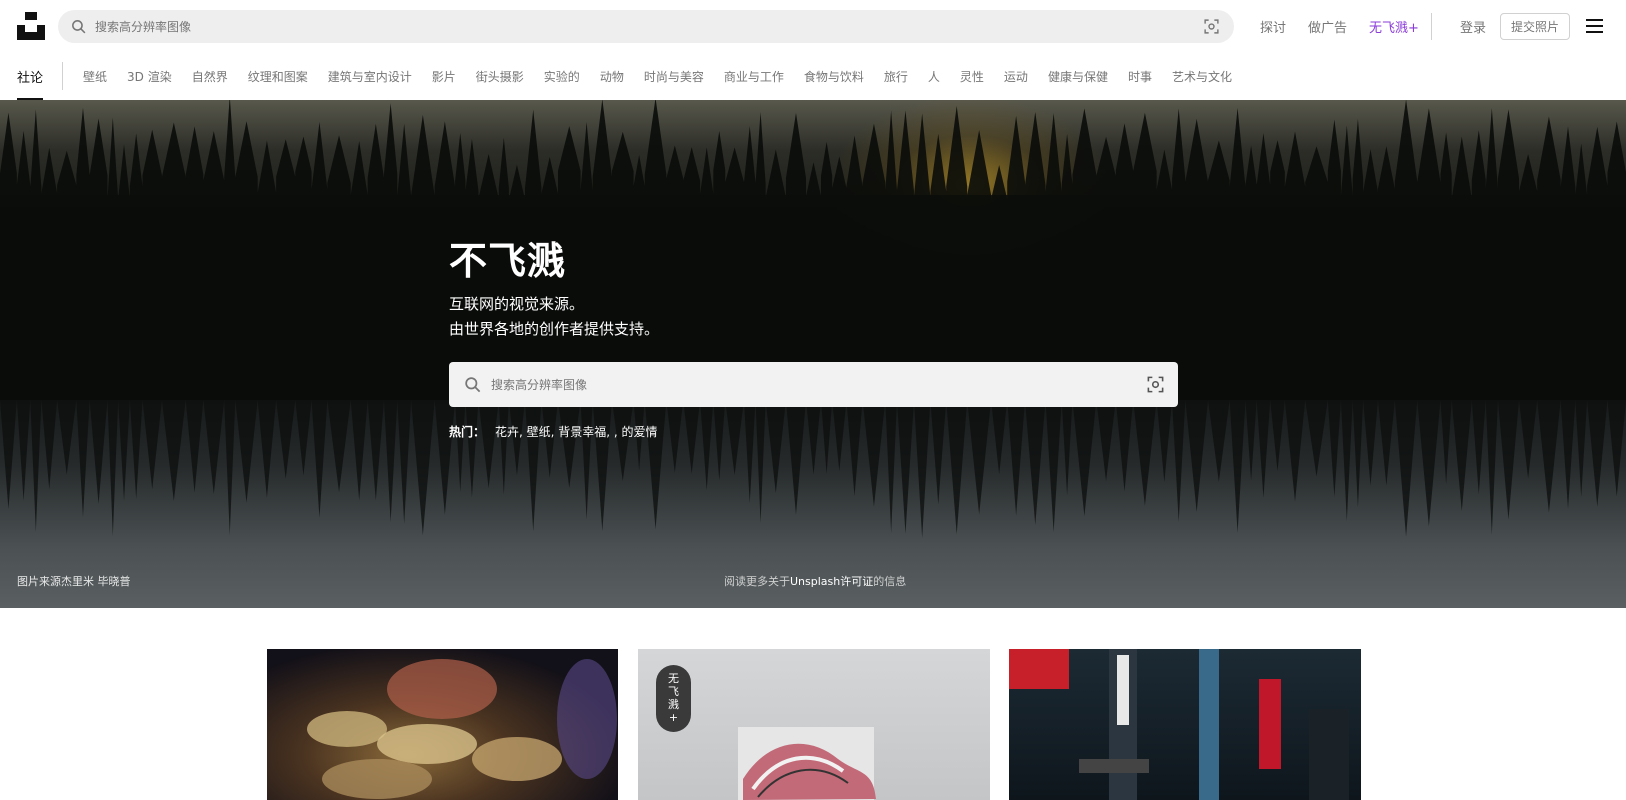 This screenshot has width=1626, height=800. I want to click on category-tab: 街头摄影, so click(500, 76).